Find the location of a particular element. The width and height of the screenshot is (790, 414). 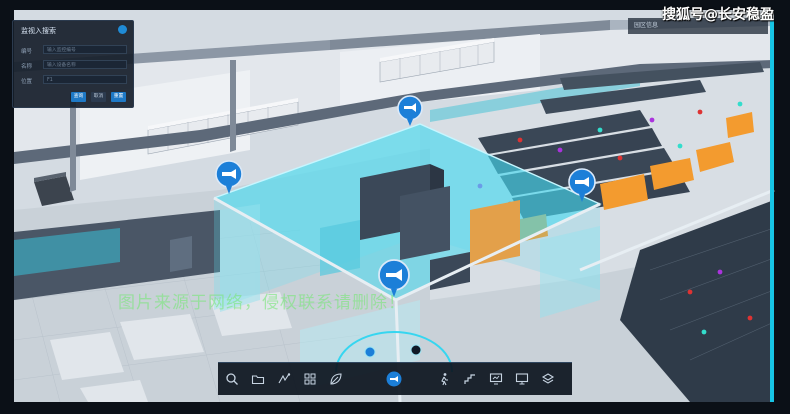

search-icon is located at coordinates (232, 379).